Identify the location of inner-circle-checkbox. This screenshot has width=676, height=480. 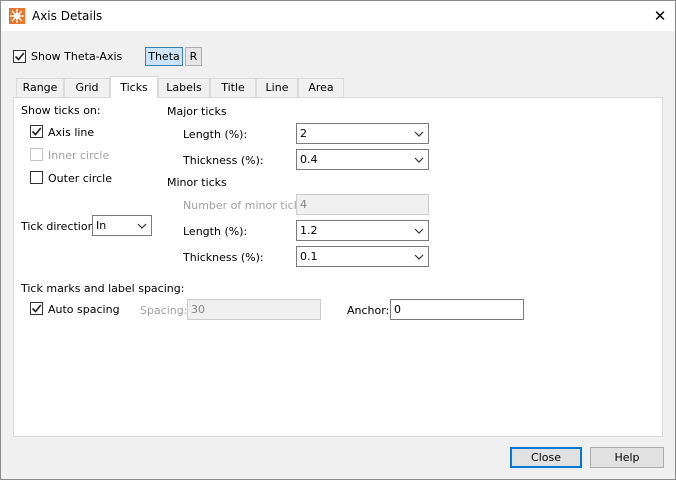
(36, 154).